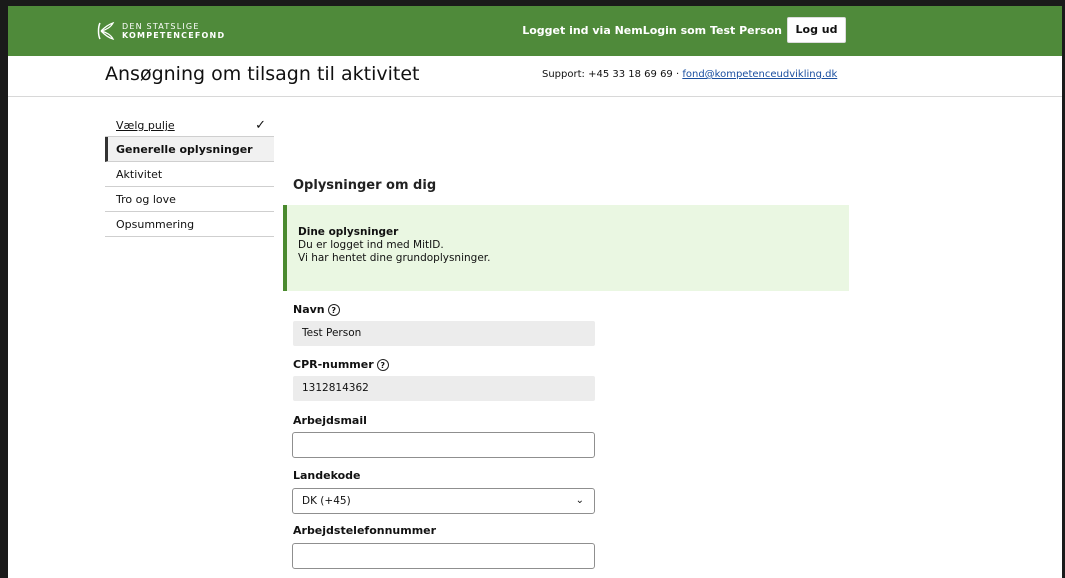  I want to click on sidebar-item-label: Generelle oplysninger, so click(184, 149).